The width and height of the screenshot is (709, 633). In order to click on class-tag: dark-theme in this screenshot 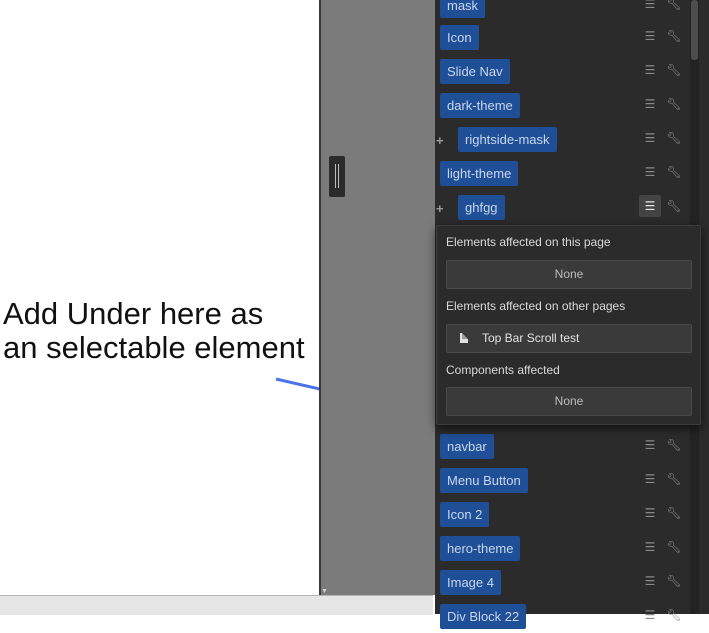, I will do `click(480, 105)`.